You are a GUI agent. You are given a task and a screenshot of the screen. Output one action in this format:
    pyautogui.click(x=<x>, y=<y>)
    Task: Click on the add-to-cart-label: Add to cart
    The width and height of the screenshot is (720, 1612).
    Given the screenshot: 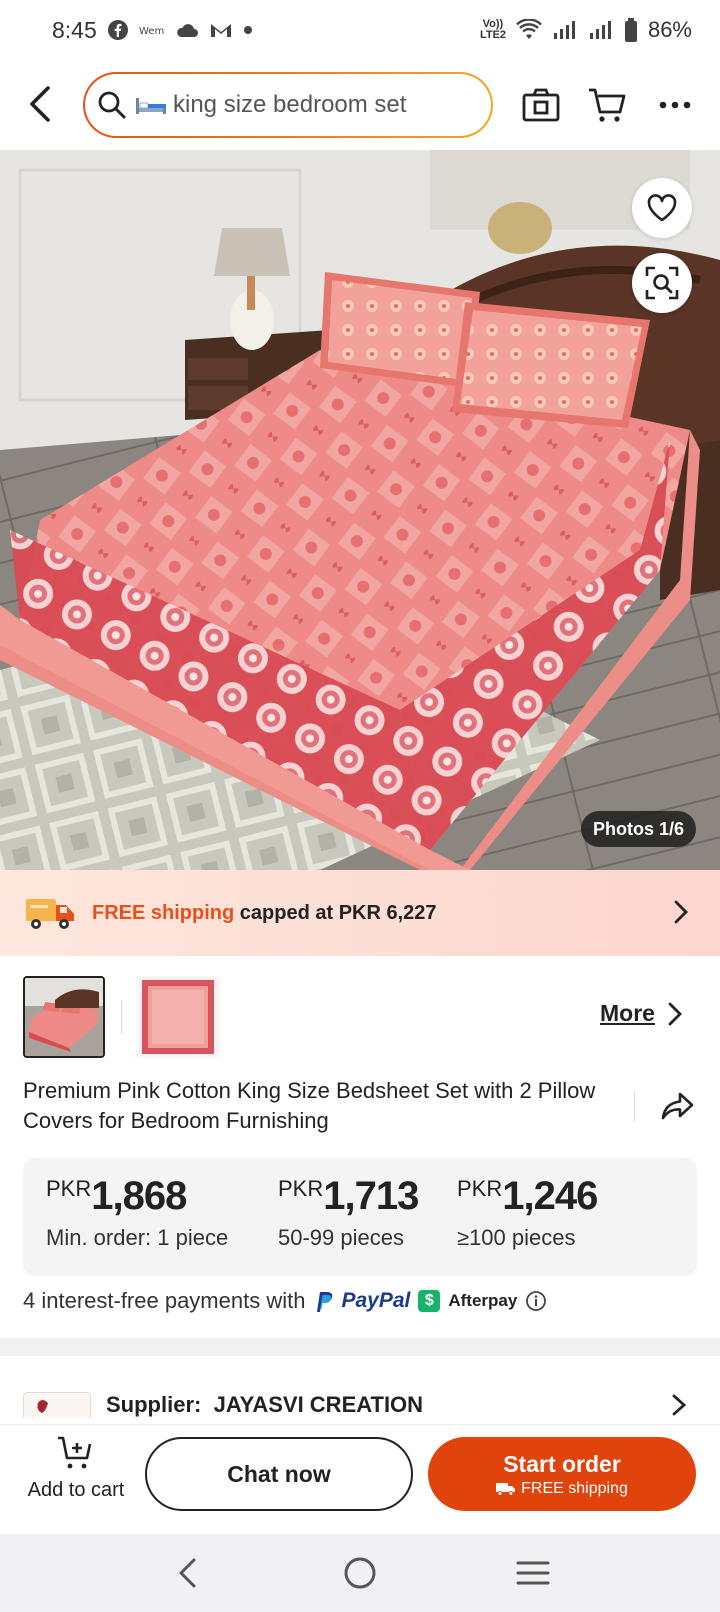 What is the action you would take?
    pyautogui.click(x=76, y=1490)
    